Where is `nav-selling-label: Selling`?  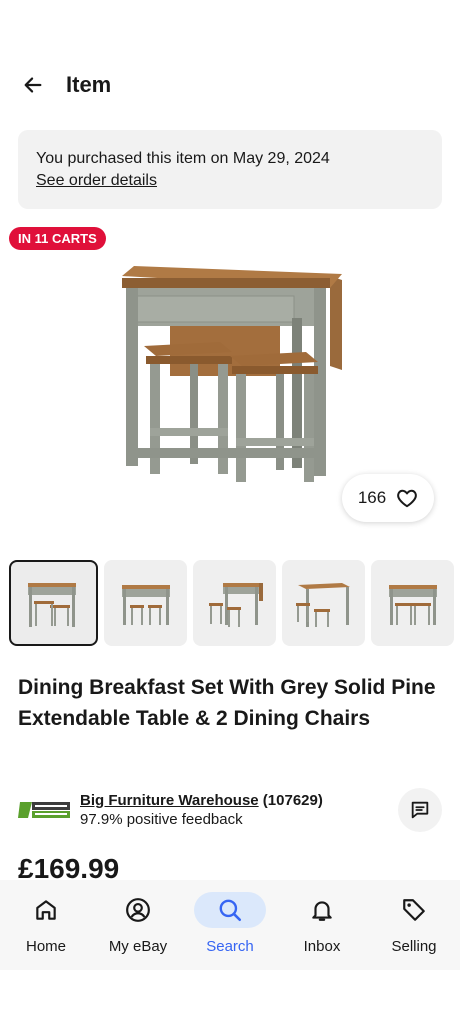
nav-selling-label: Selling is located at coordinates (414, 946).